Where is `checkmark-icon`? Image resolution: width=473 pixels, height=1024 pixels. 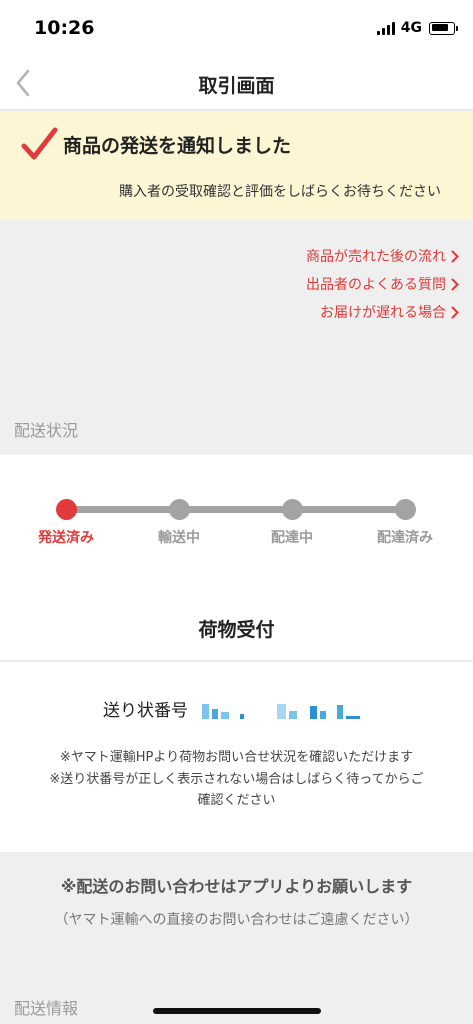
checkmark-icon is located at coordinates (39, 143).